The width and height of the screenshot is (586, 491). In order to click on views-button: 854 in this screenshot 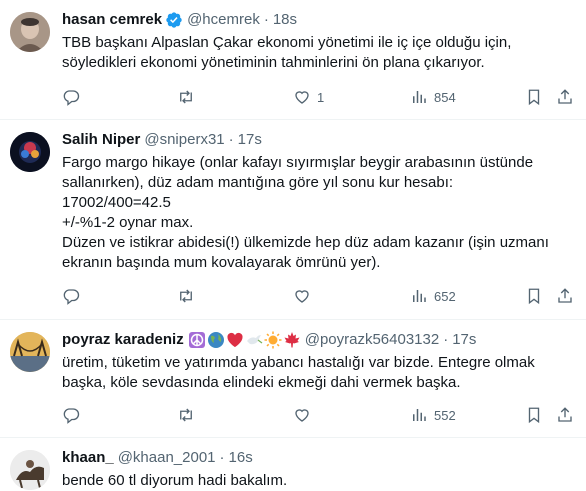, I will do `click(433, 97)`.